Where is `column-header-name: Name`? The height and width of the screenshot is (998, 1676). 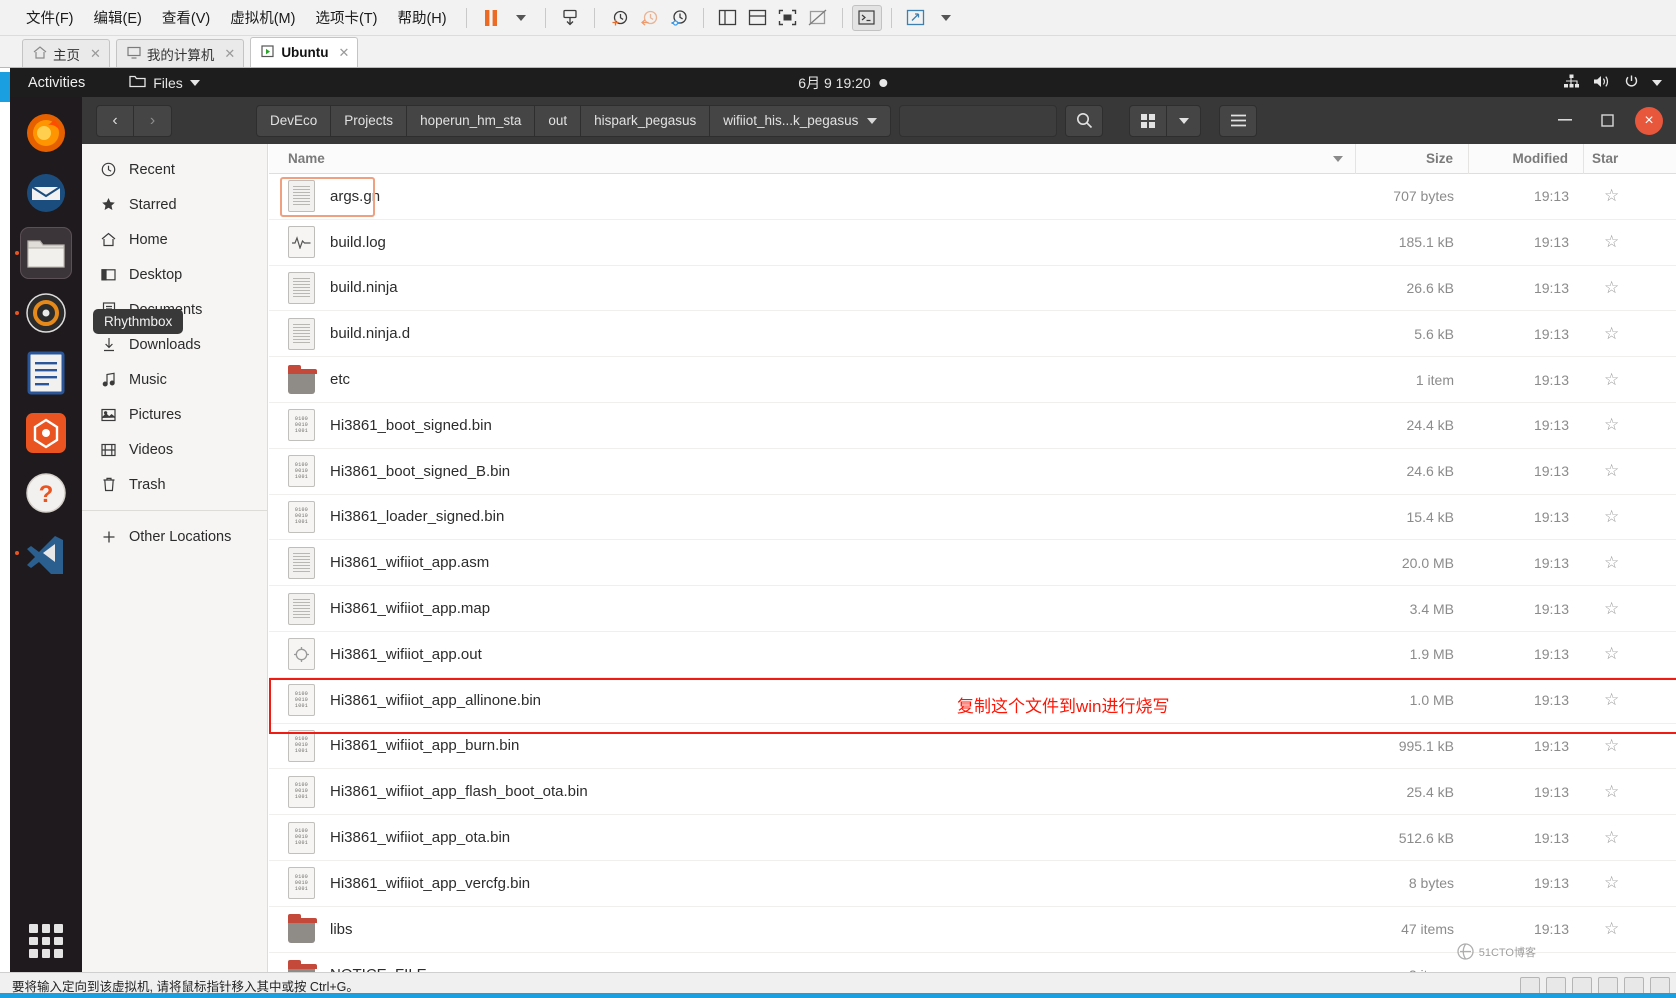 column-header-name: Name is located at coordinates (812, 158).